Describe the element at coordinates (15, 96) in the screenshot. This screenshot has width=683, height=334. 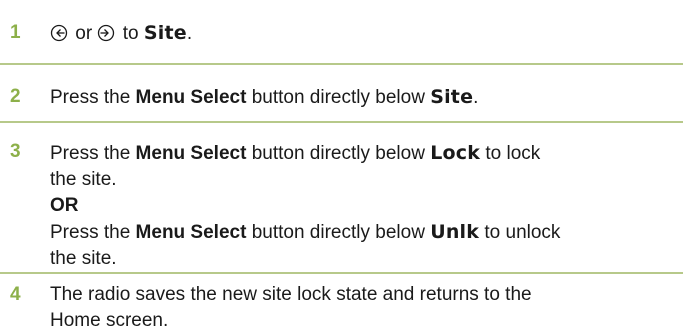
I see `step-number: 2` at that location.